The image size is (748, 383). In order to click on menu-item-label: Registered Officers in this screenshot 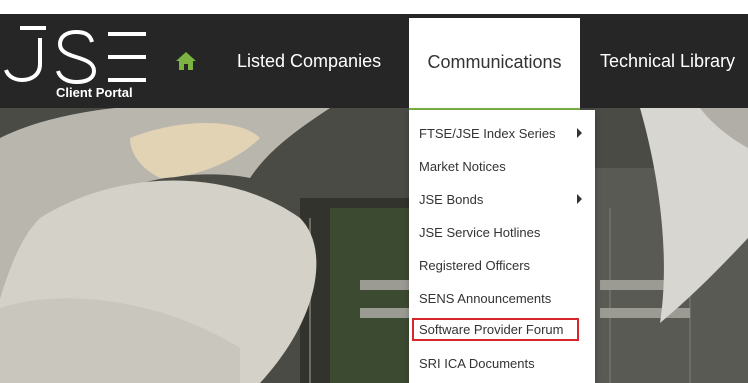, I will do `click(475, 265)`.